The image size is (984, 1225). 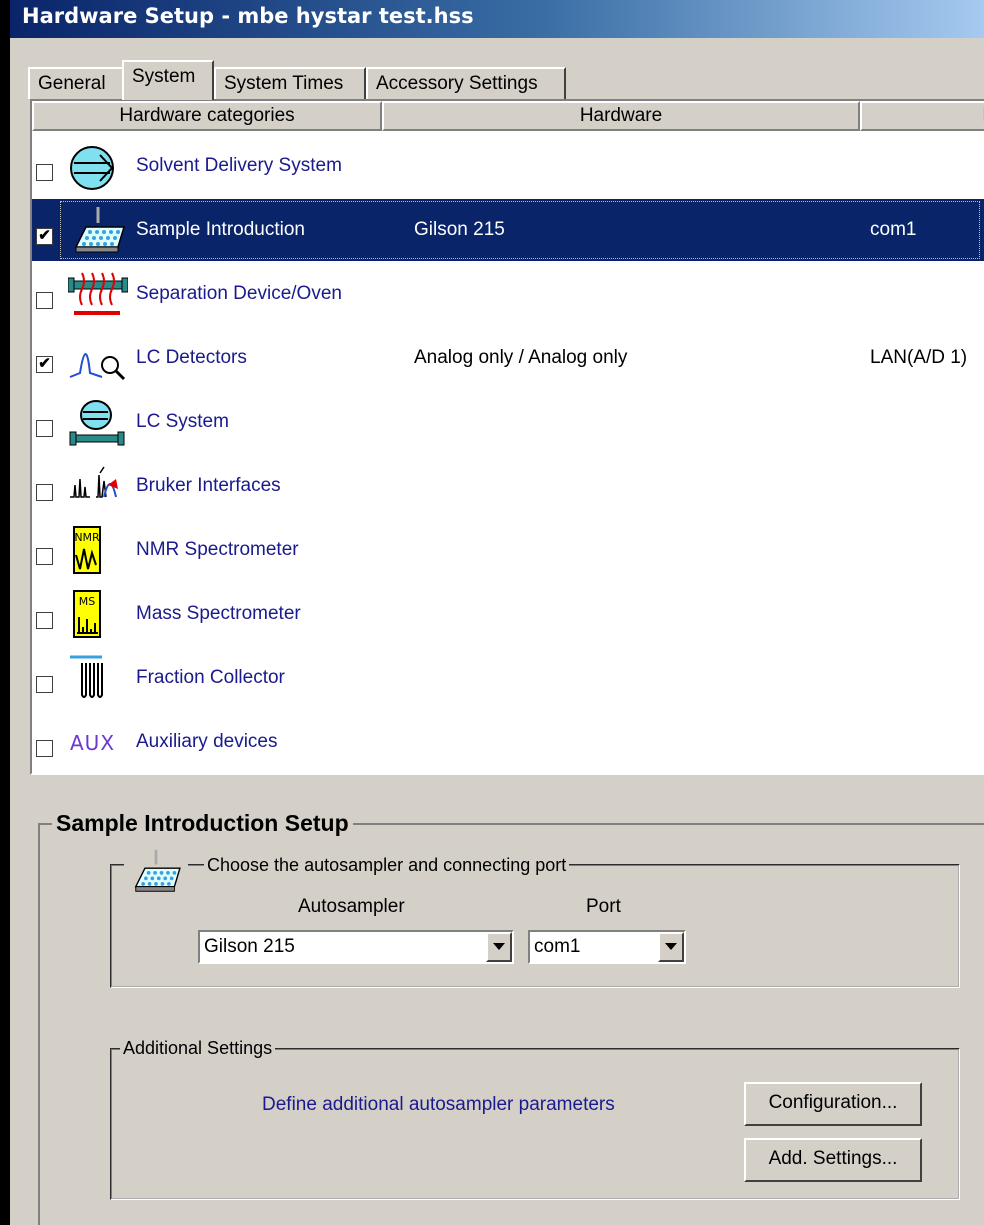 What do you see at coordinates (164, 76) in the screenshot?
I see `tab-label: System` at bounding box center [164, 76].